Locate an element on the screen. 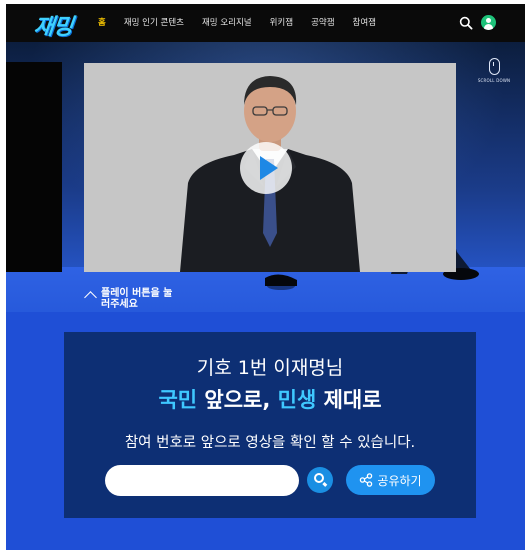 This screenshot has width=529, height=552. slogan: 국민 앞으로, 민생 제대로 is located at coordinates (270, 399).